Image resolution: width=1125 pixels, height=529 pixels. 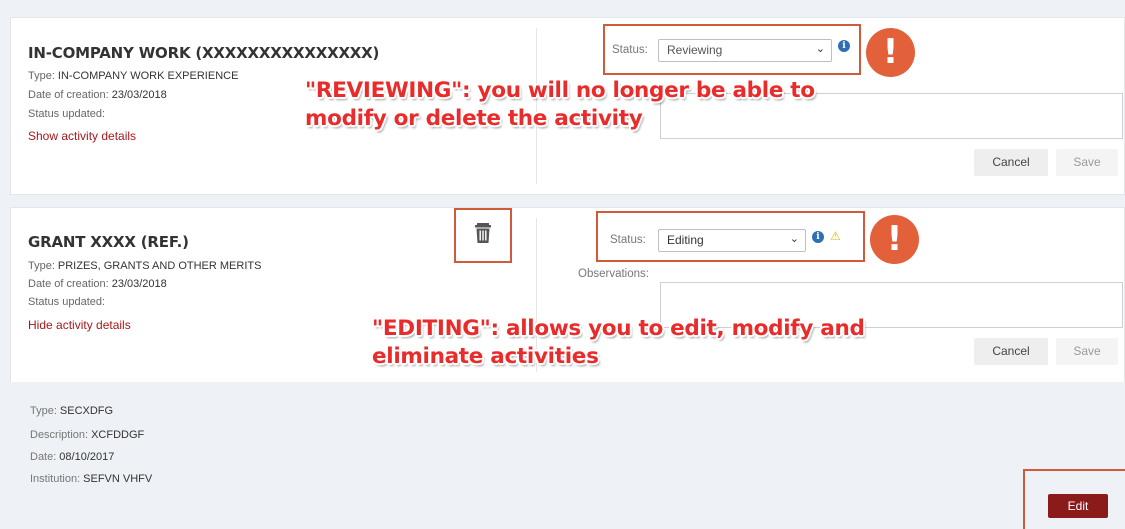 I want to click on highlight-box-edit, so click(x=1074, y=499).